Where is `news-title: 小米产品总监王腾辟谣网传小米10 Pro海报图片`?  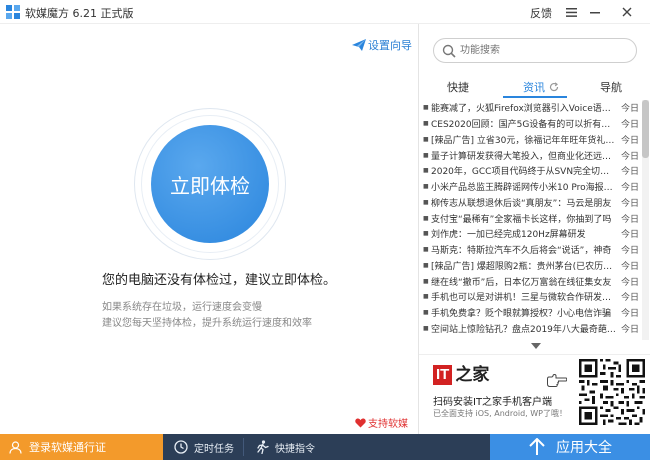
news-title: 小米产品总监王腾辟谣网传小米10 Pro海报图片 is located at coordinates (524, 186).